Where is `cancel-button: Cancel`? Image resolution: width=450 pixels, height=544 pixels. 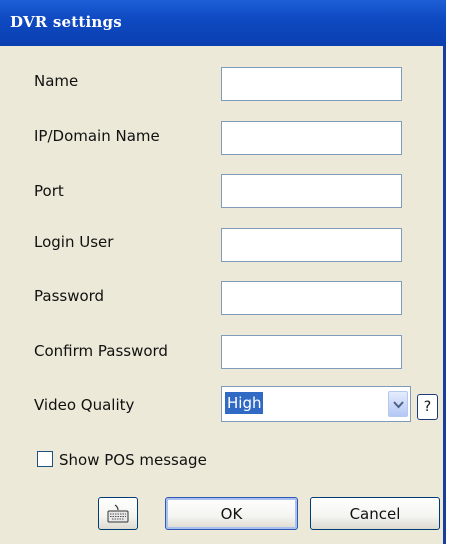
cancel-button: Cancel is located at coordinates (375, 513).